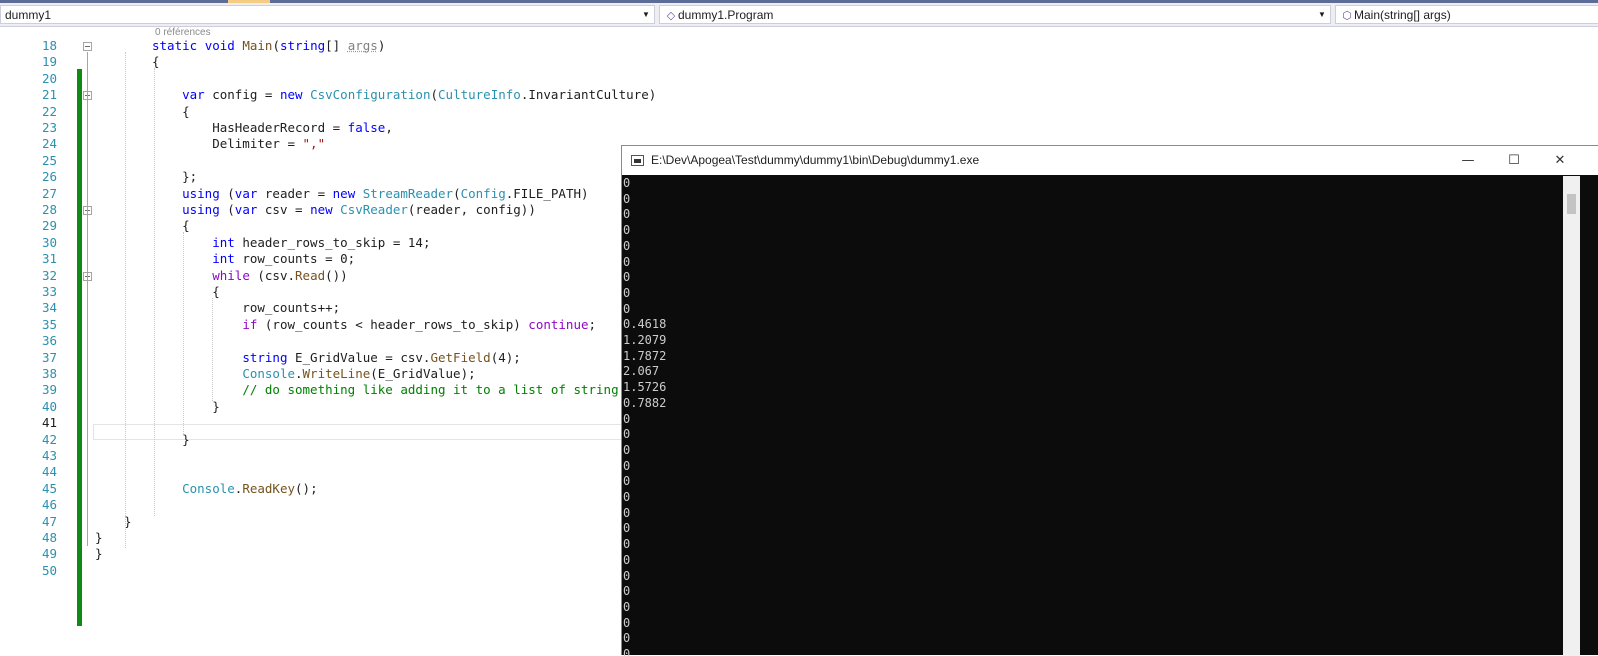 The width and height of the screenshot is (1598, 656). I want to click on console-app-icon, so click(637, 160).